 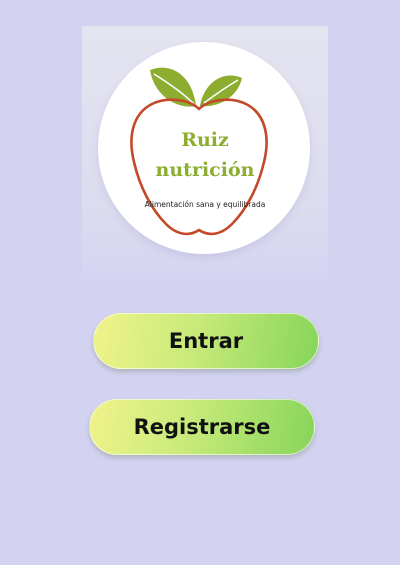 What do you see at coordinates (205, 204) in the screenshot?
I see `brand-tagline: Alimentación sana y equilibrada` at bounding box center [205, 204].